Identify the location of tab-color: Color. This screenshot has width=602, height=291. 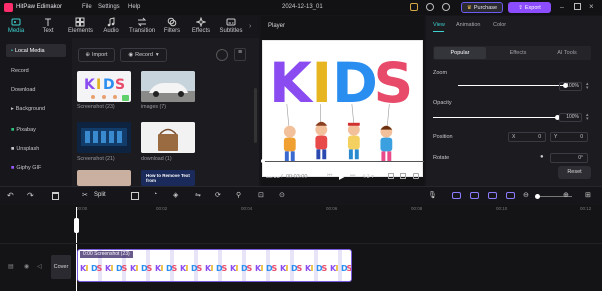
(499, 25).